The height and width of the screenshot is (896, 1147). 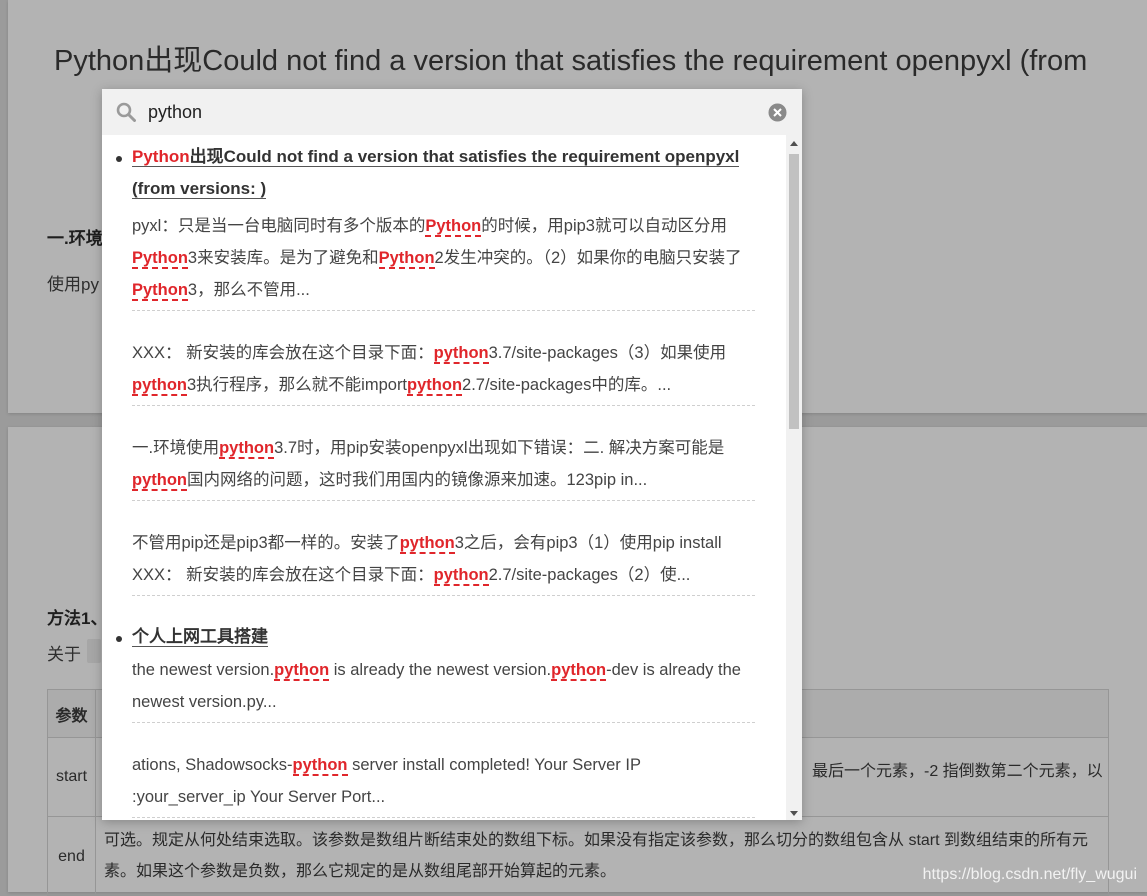 I want to click on scroll-down-icon, so click(x=794, y=813).